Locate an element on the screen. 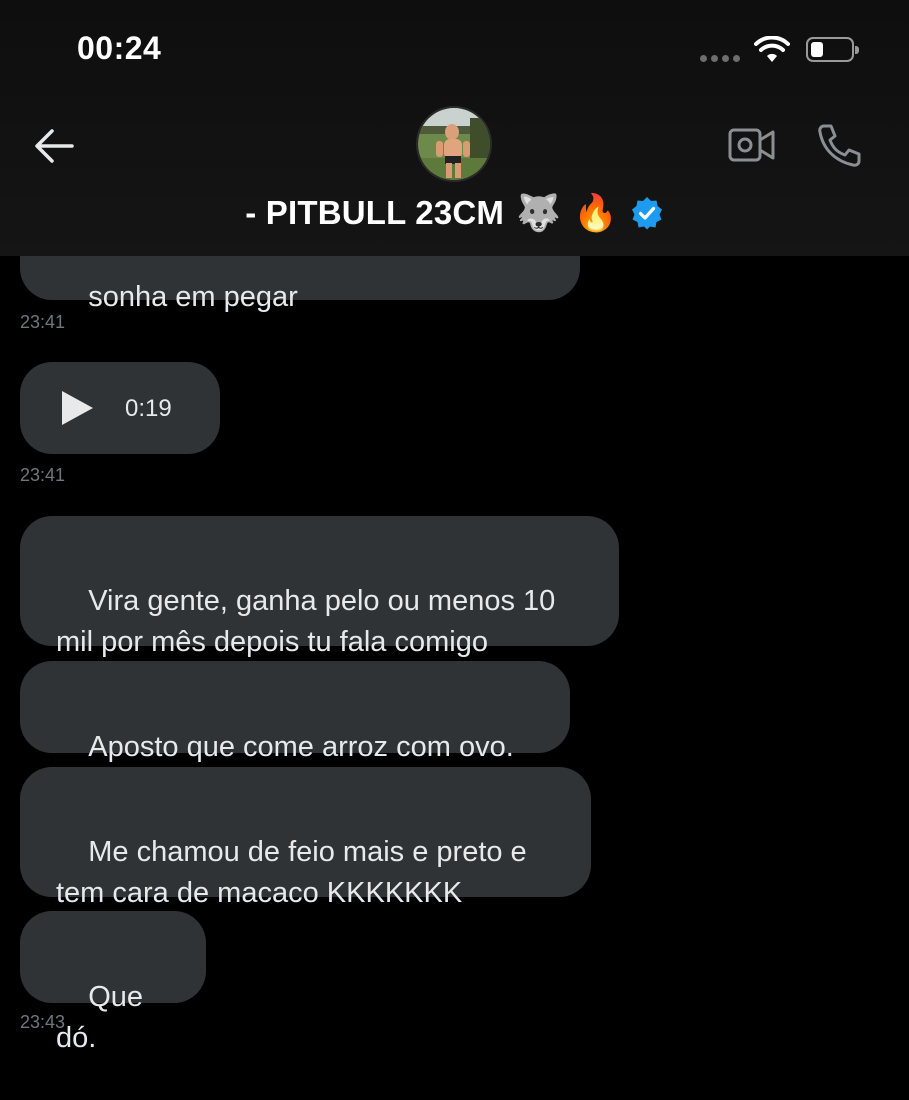 Image resolution: width=909 pixels, height=1100 pixels. phone-icon is located at coordinates (839, 145).